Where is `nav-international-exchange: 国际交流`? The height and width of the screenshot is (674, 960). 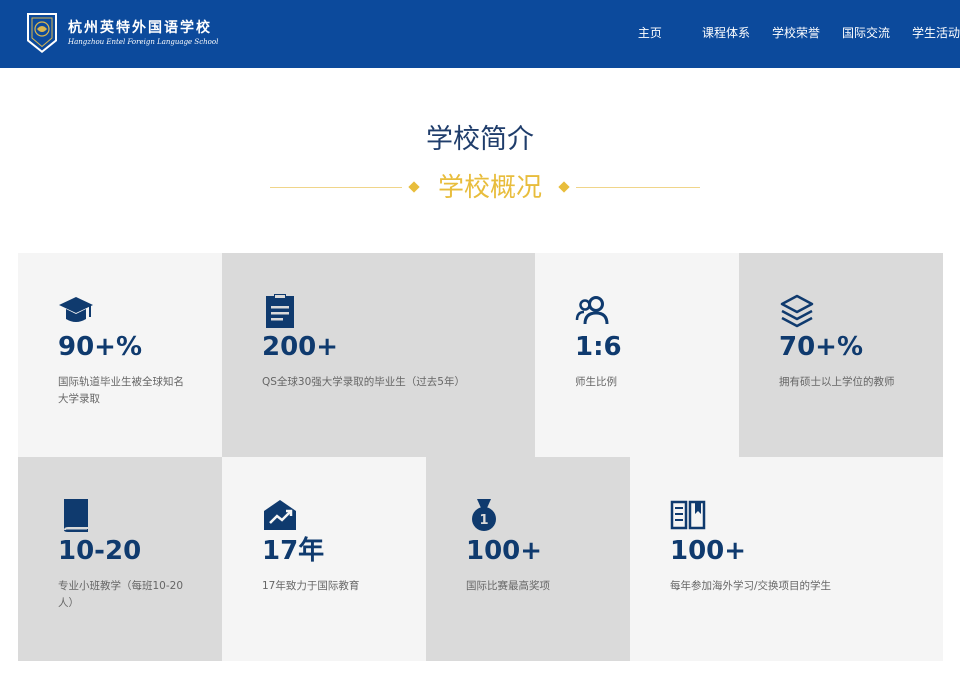
nav-international-exchange: 国际交流 is located at coordinates (866, 33).